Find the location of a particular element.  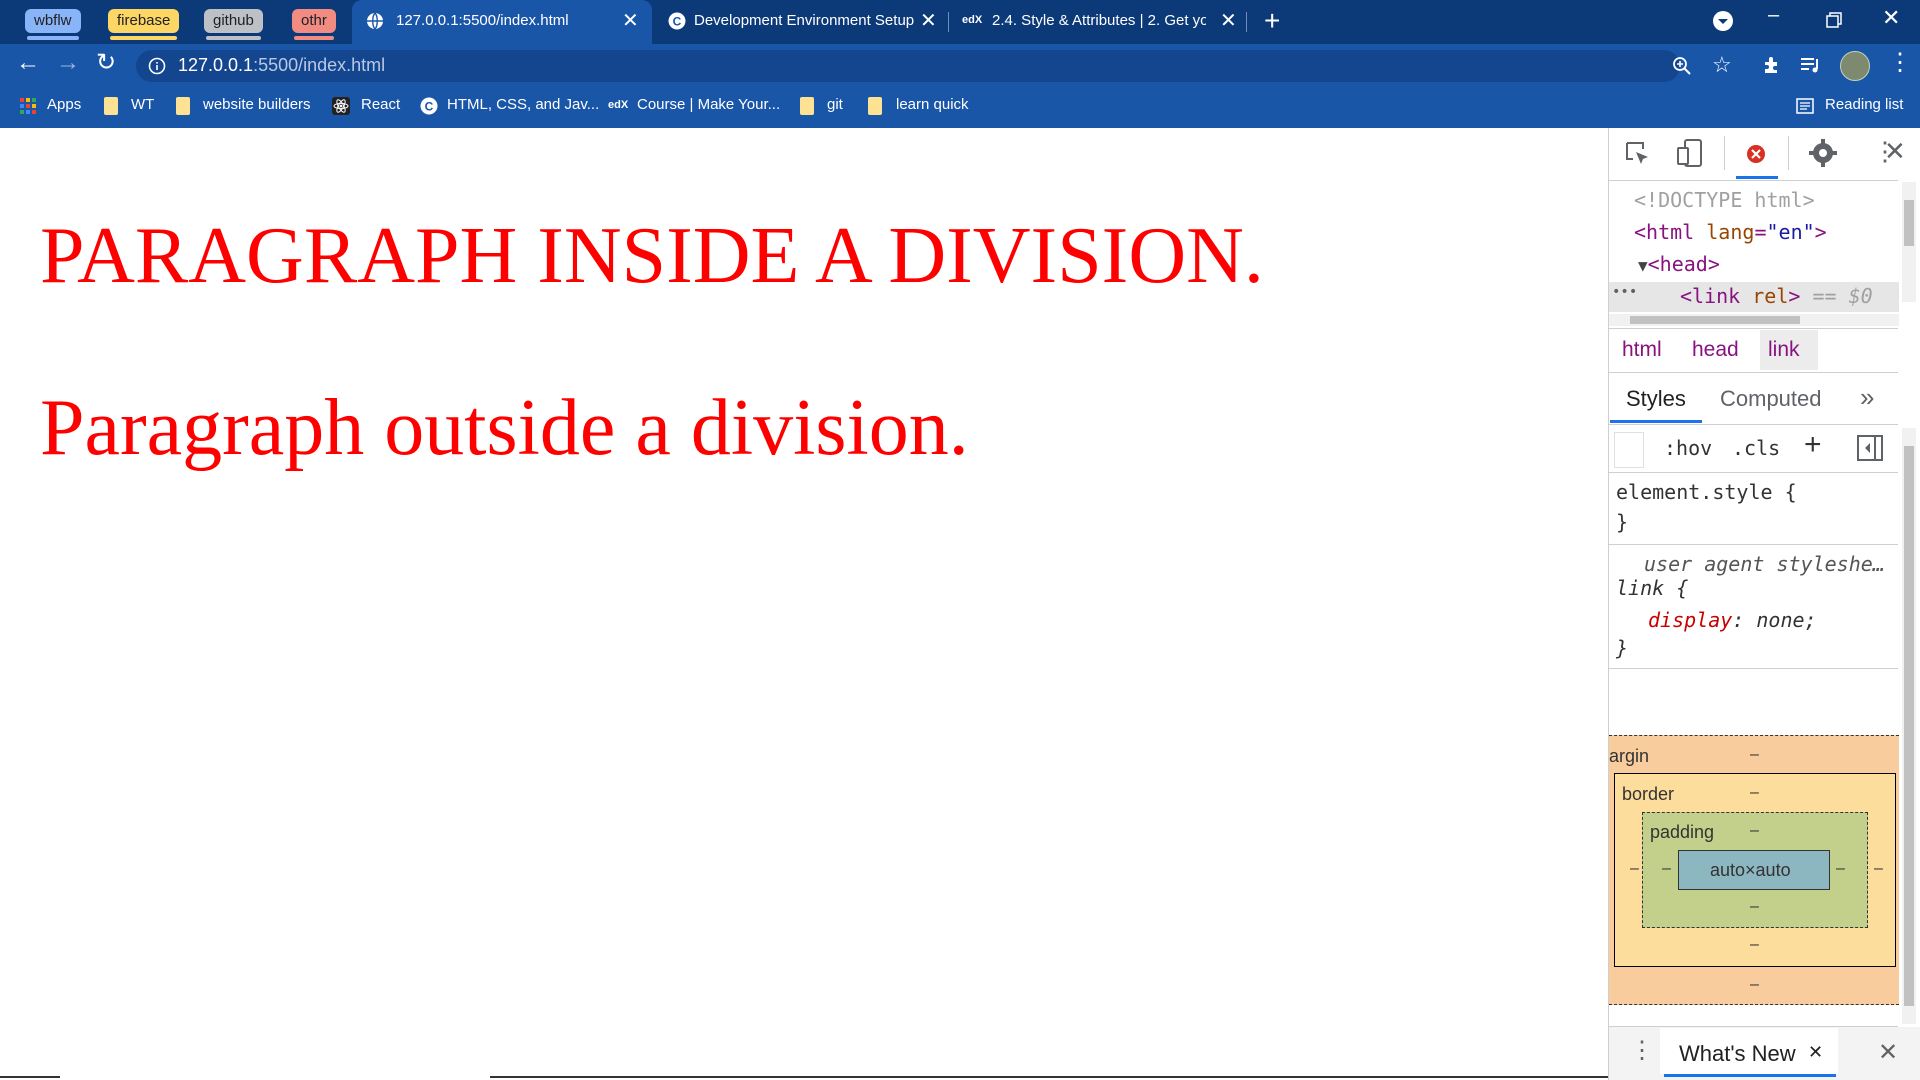

css-value: none; is located at coordinates (1786, 620).